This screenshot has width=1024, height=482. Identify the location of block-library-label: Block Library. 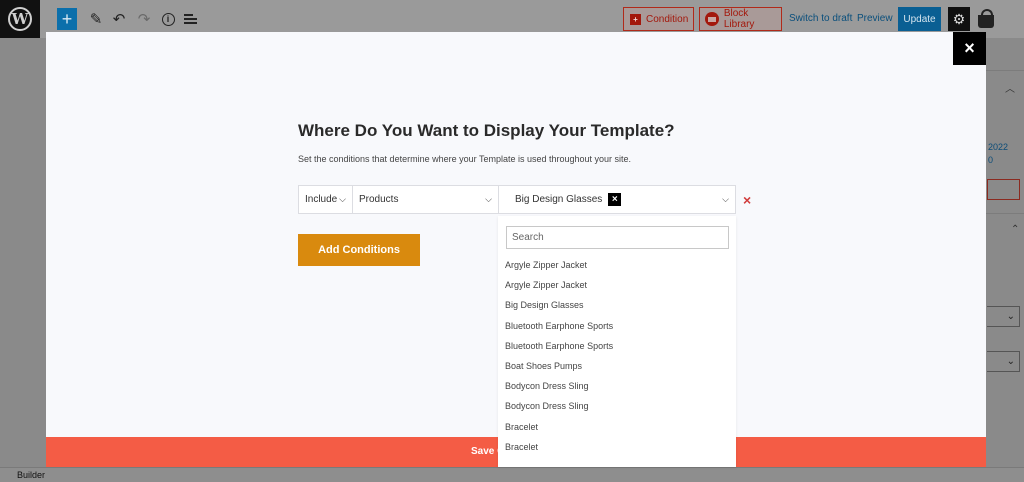
(739, 19).